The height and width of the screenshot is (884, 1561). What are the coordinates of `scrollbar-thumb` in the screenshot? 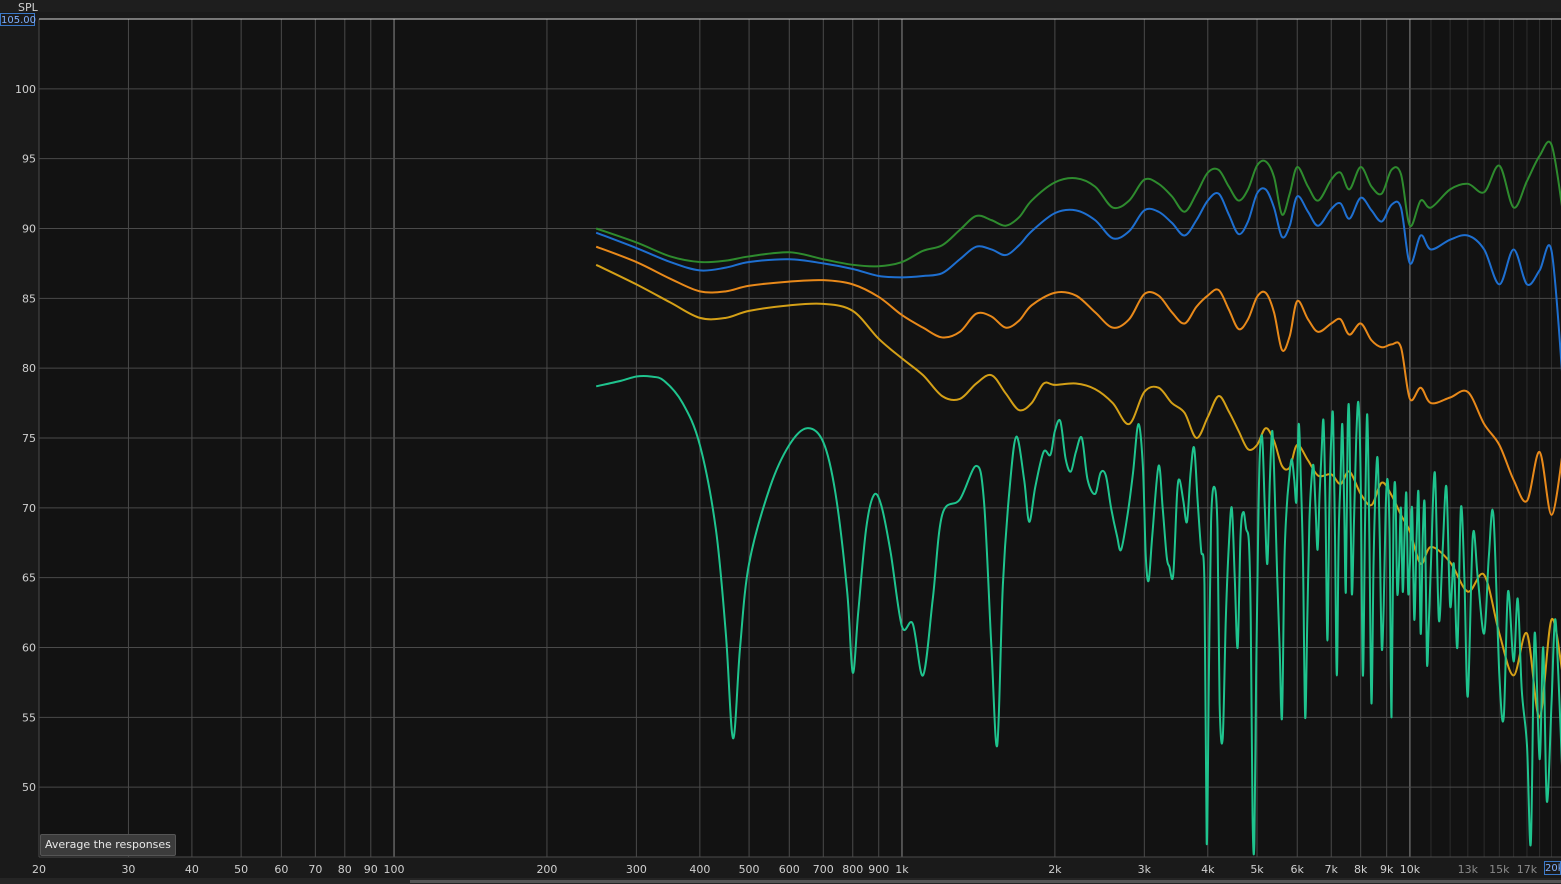 It's located at (985, 881).